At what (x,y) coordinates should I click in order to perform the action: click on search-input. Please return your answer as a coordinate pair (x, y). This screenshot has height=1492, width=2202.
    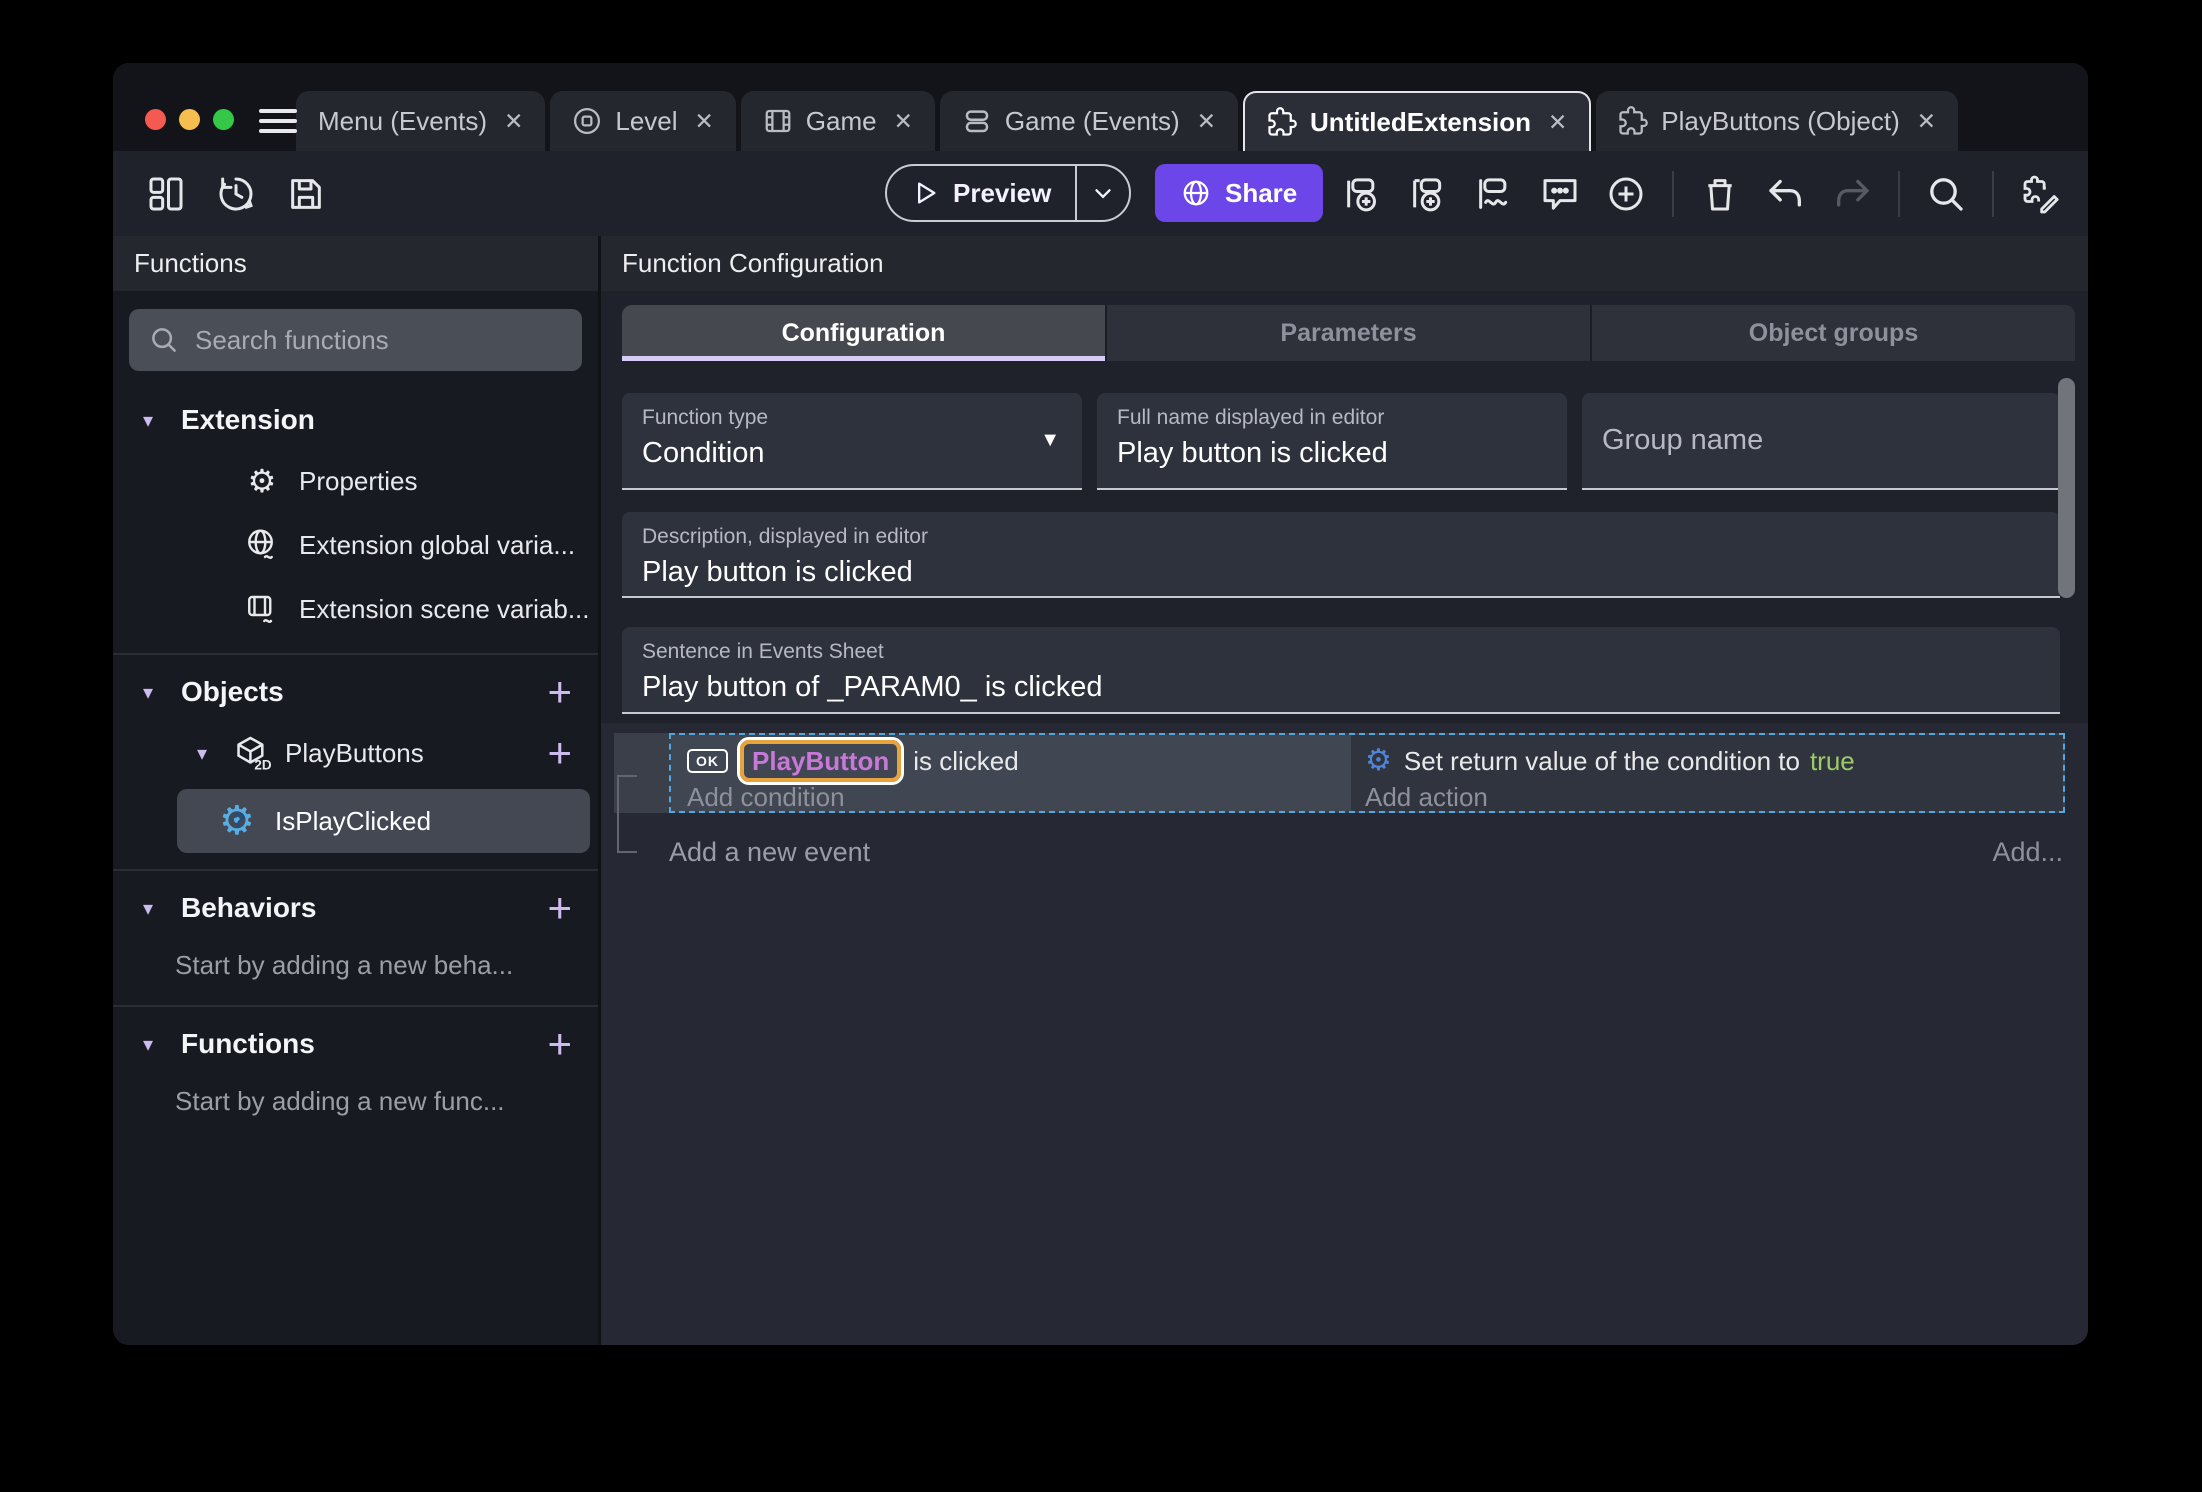
    Looking at the image, I should click on (378, 340).